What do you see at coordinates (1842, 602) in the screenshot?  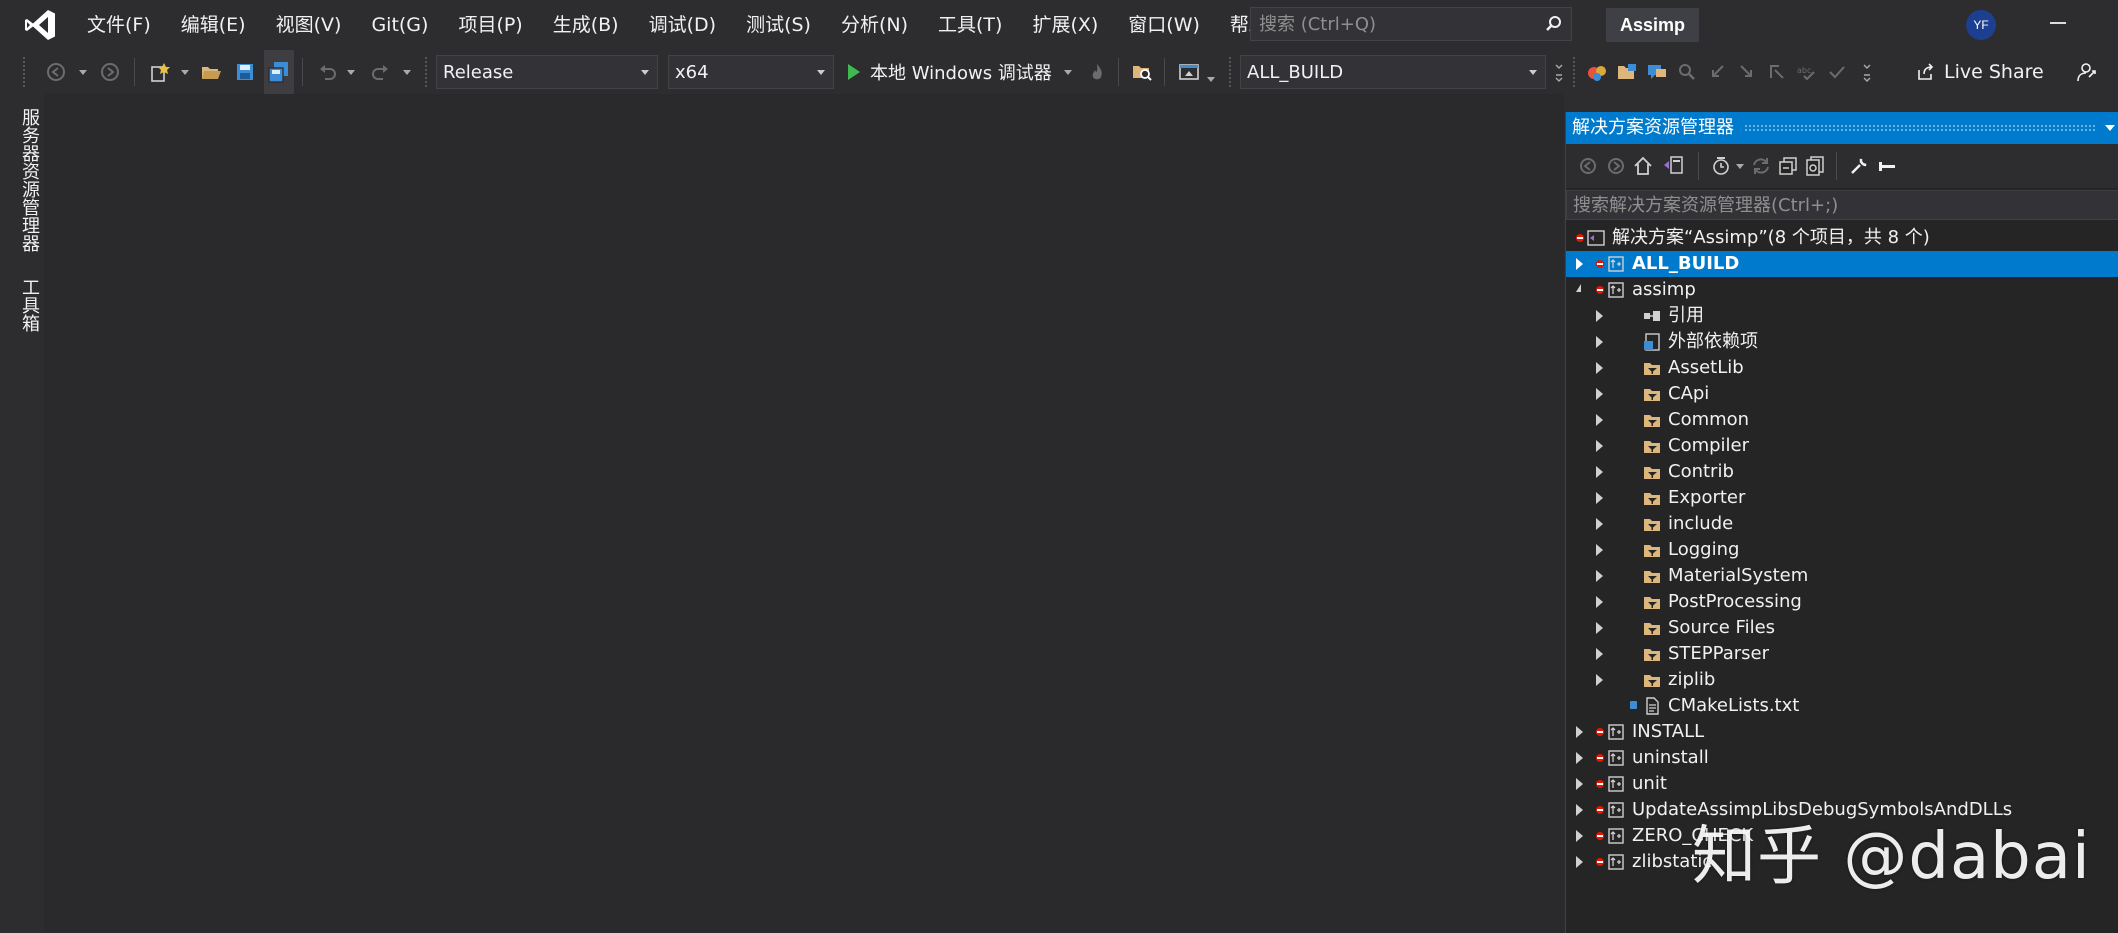 I see `tree-node: PostProcessing` at bounding box center [1842, 602].